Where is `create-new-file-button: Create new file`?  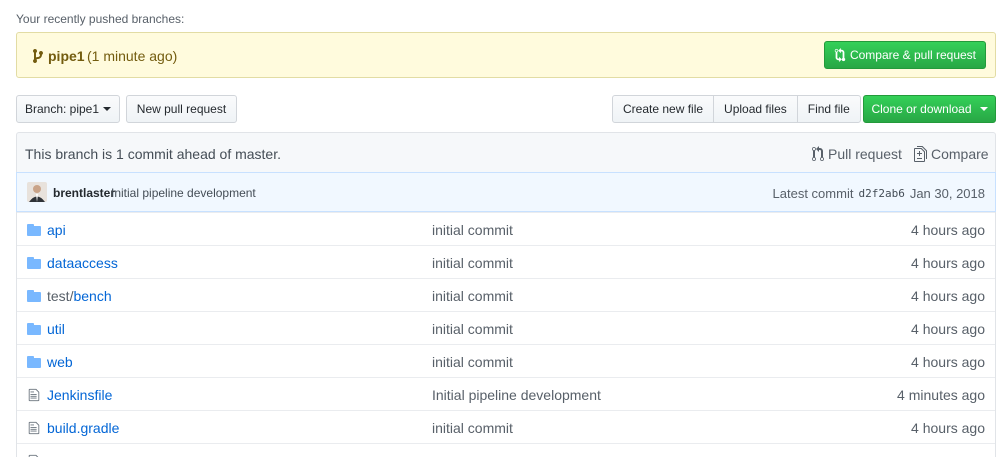
create-new-file-button: Create new file is located at coordinates (663, 109).